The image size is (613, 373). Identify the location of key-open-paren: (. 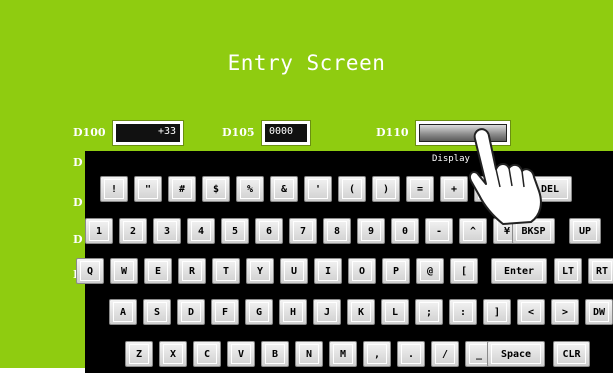
(352, 189).